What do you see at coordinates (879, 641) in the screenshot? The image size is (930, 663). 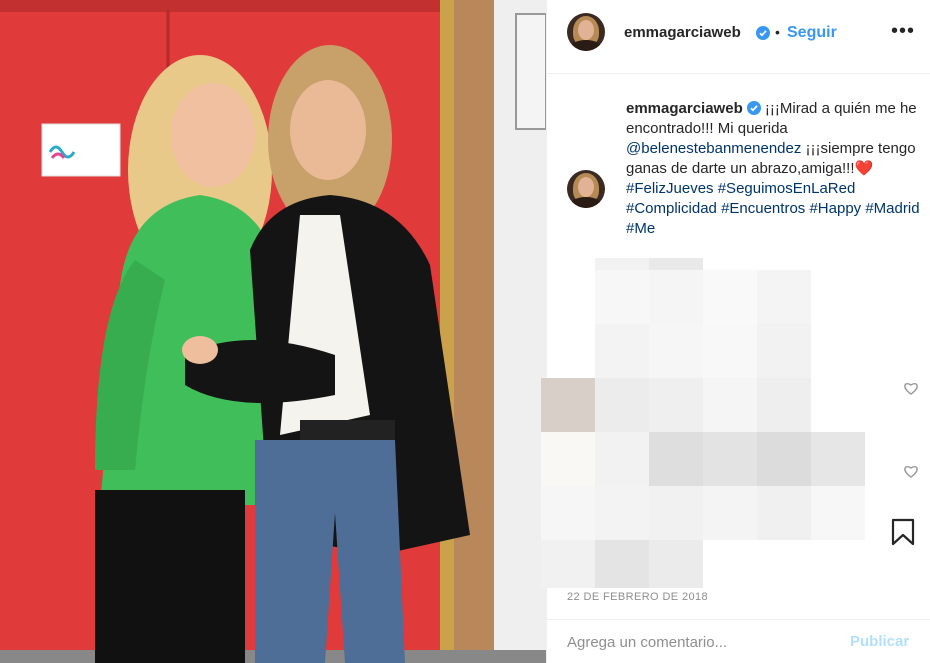 I see `publish-button: Publicar` at bounding box center [879, 641].